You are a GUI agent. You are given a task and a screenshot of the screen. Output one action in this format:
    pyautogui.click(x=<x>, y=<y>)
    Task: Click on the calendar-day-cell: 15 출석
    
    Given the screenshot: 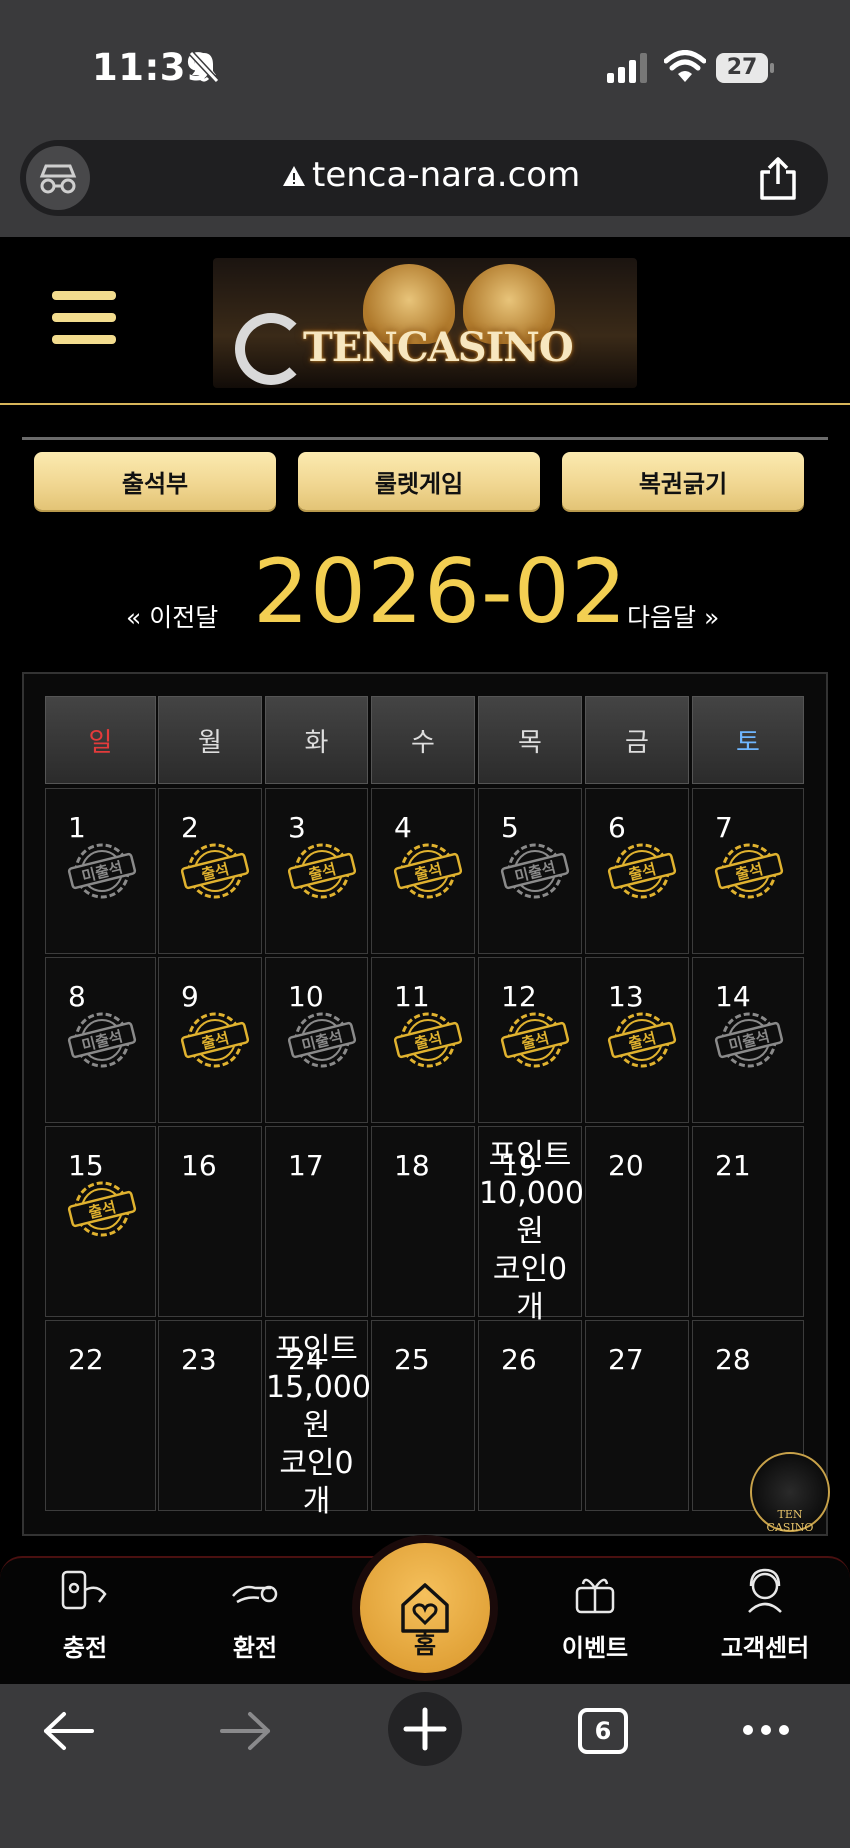 What is the action you would take?
    pyautogui.click(x=100, y=1221)
    